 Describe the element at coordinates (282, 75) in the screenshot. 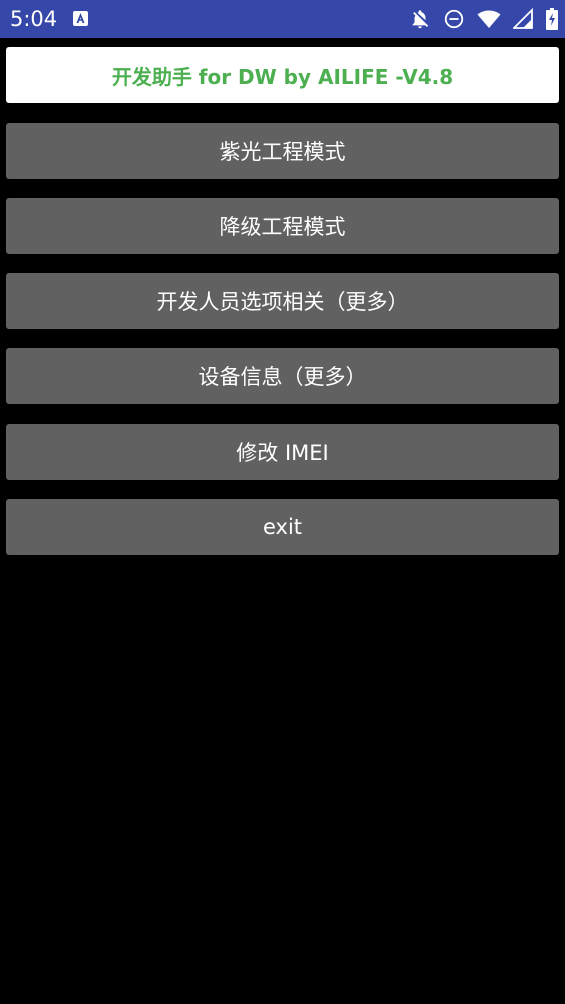

I see `app-title: 开发助手 for DW by AILIFE -V4.8` at that location.